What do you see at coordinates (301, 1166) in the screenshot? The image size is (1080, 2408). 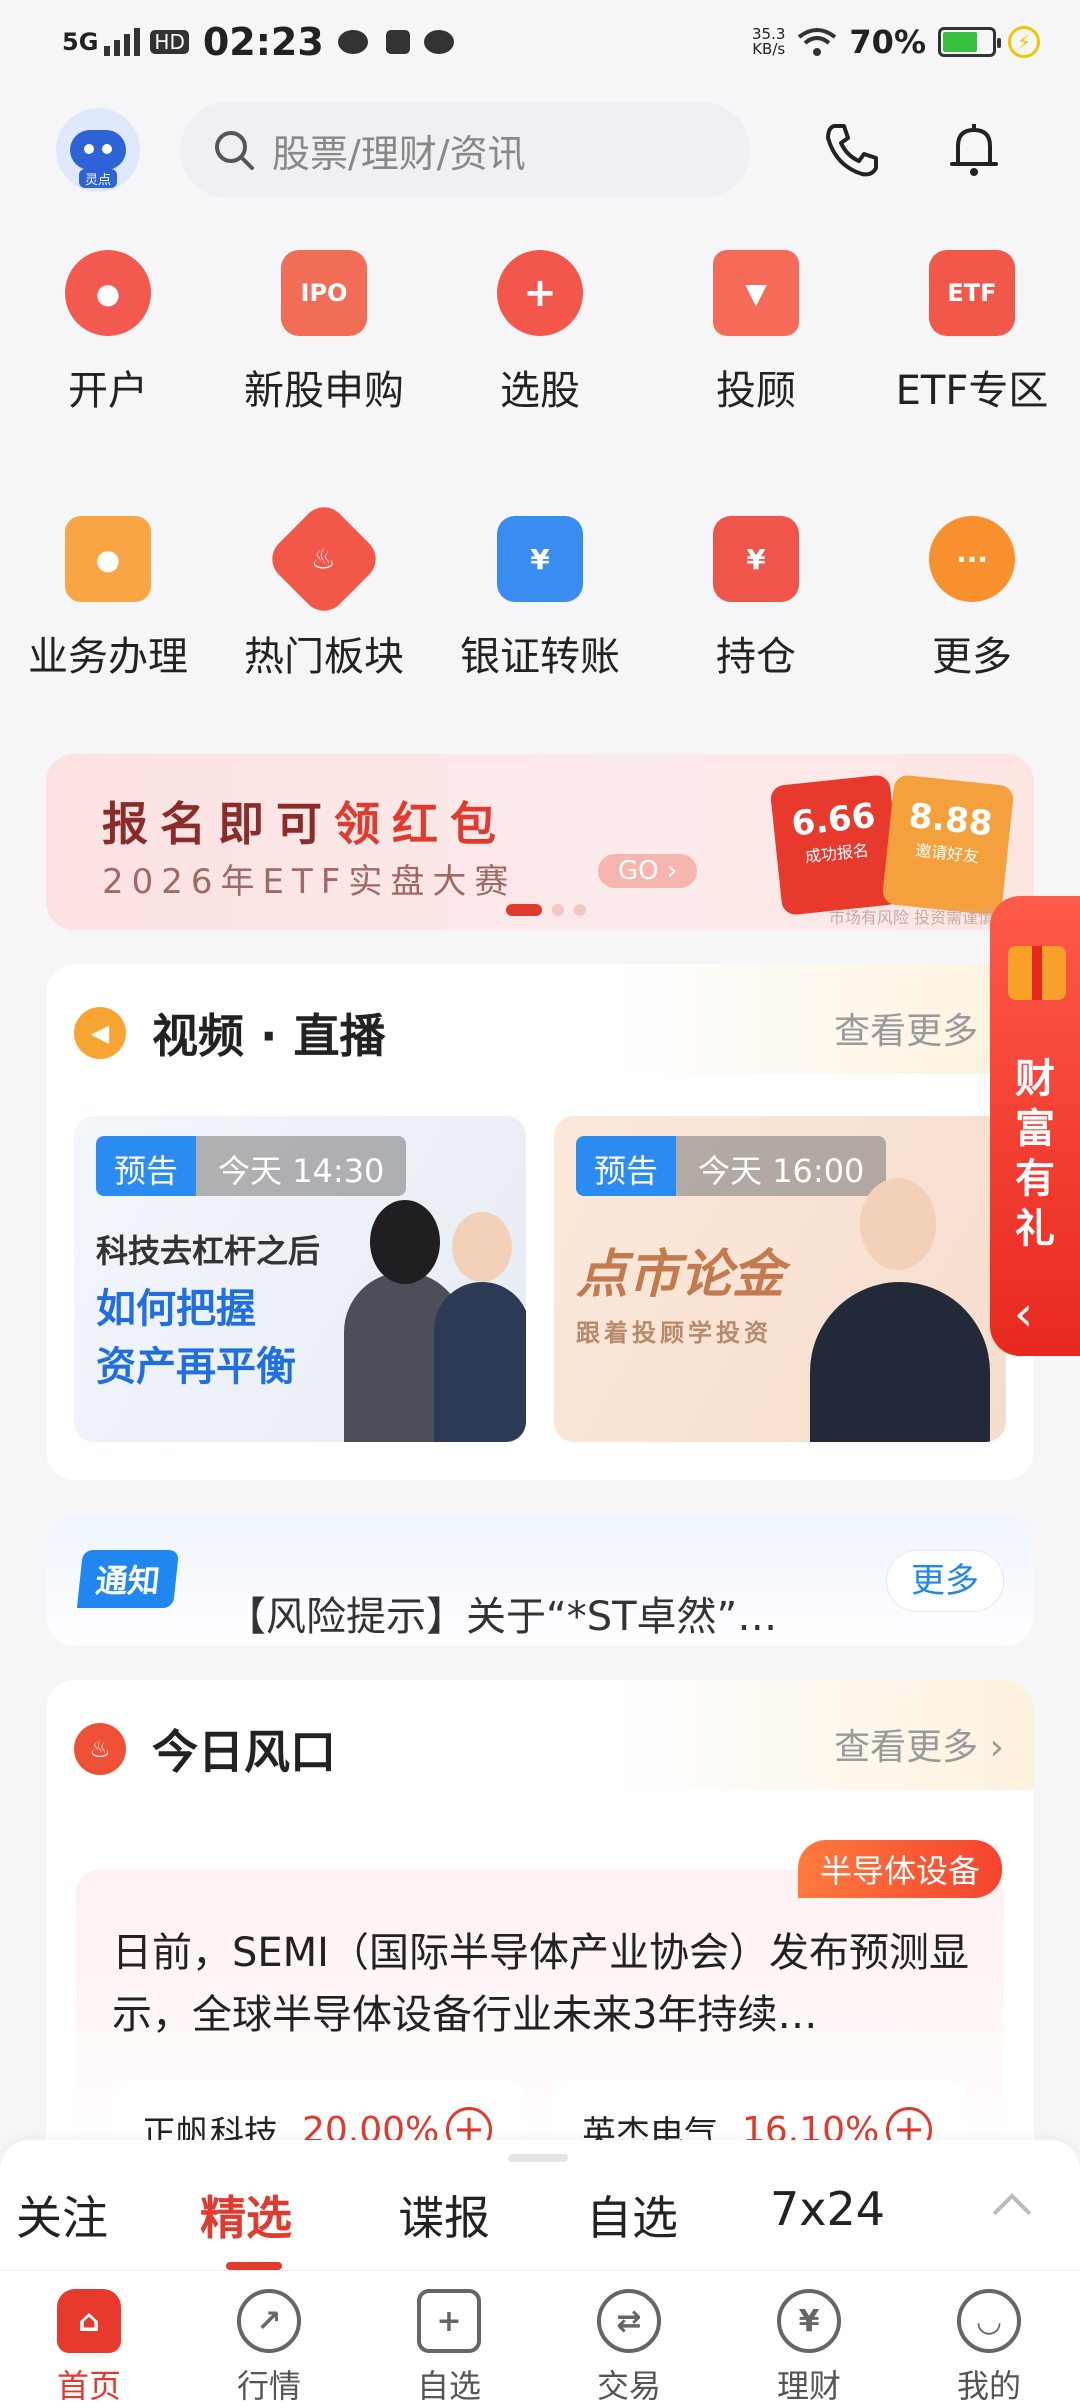 I see `video-time: 今天 14:30` at bounding box center [301, 1166].